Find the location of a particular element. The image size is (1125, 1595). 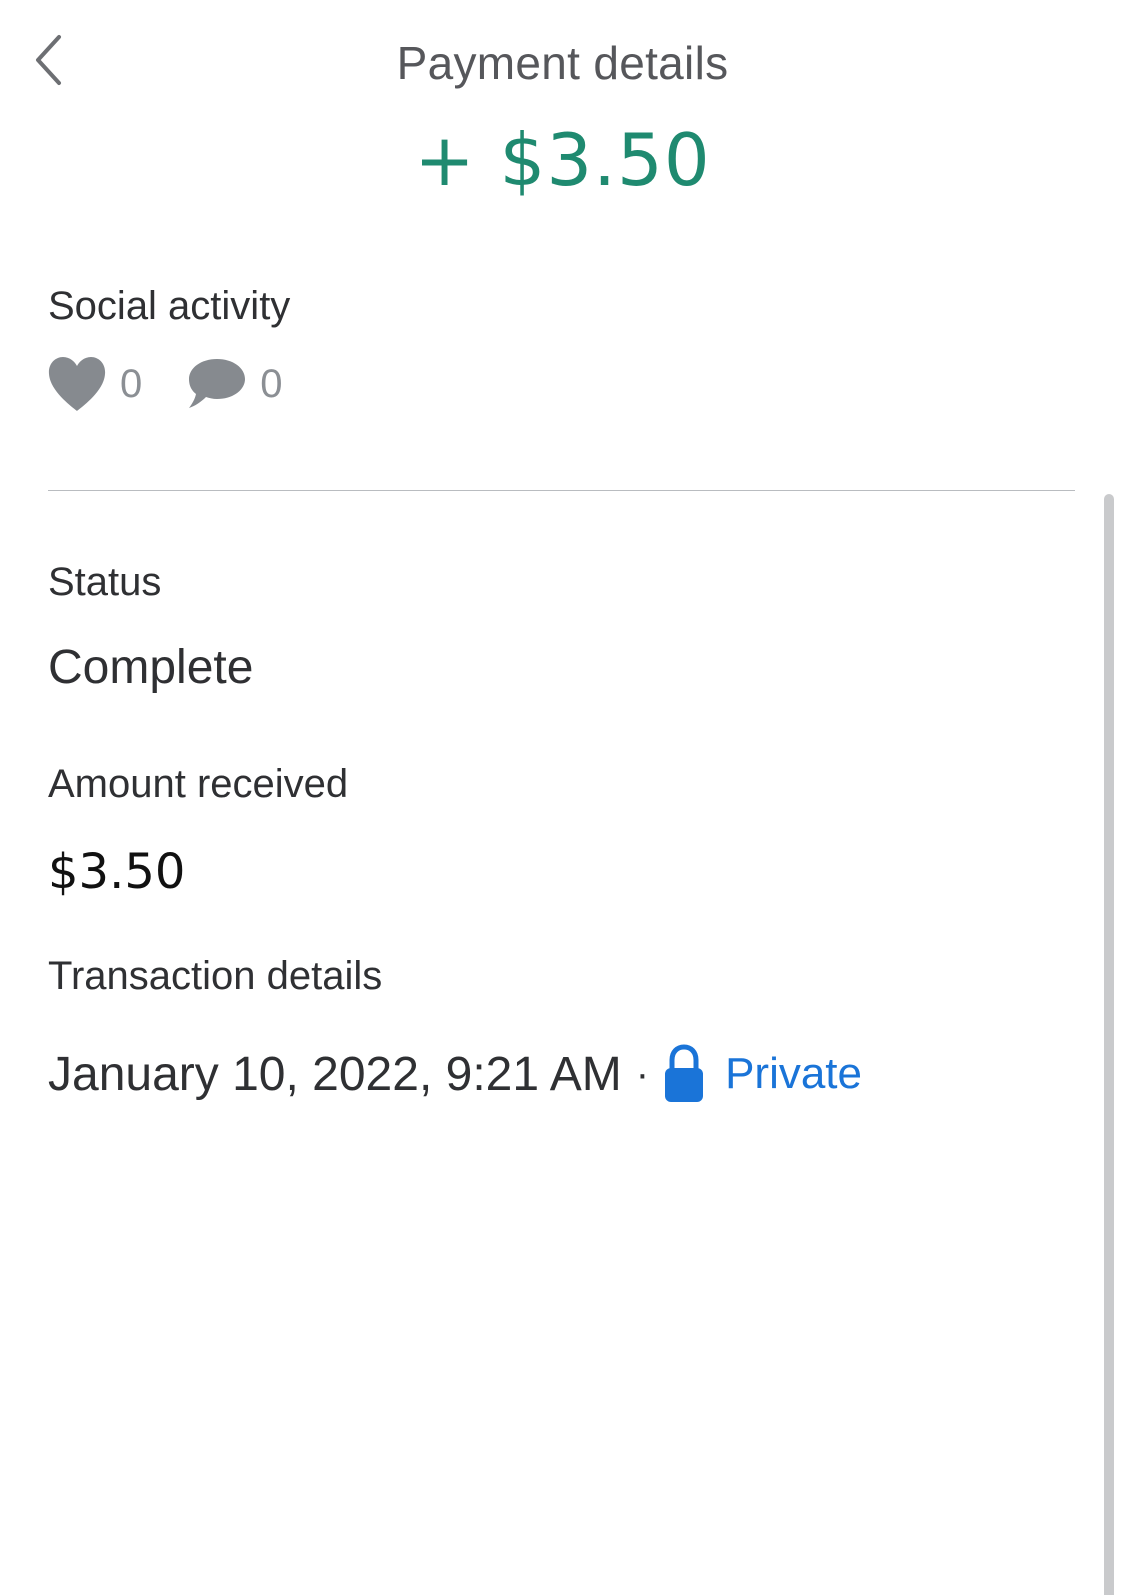

status-value: Complete is located at coordinates (151, 667).